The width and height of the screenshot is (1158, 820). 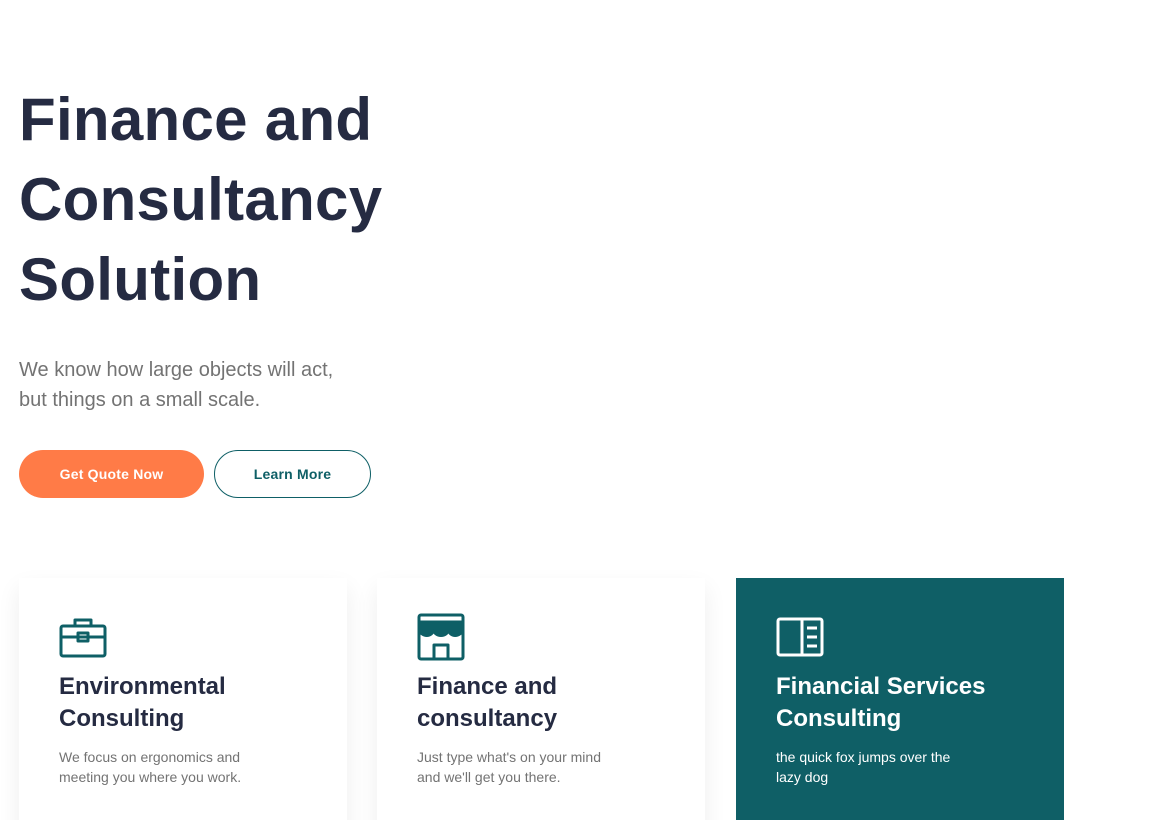 What do you see at coordinates (800, 637) in the screenshot?
I see `book-open-icon` at bounding box center [800, 637].